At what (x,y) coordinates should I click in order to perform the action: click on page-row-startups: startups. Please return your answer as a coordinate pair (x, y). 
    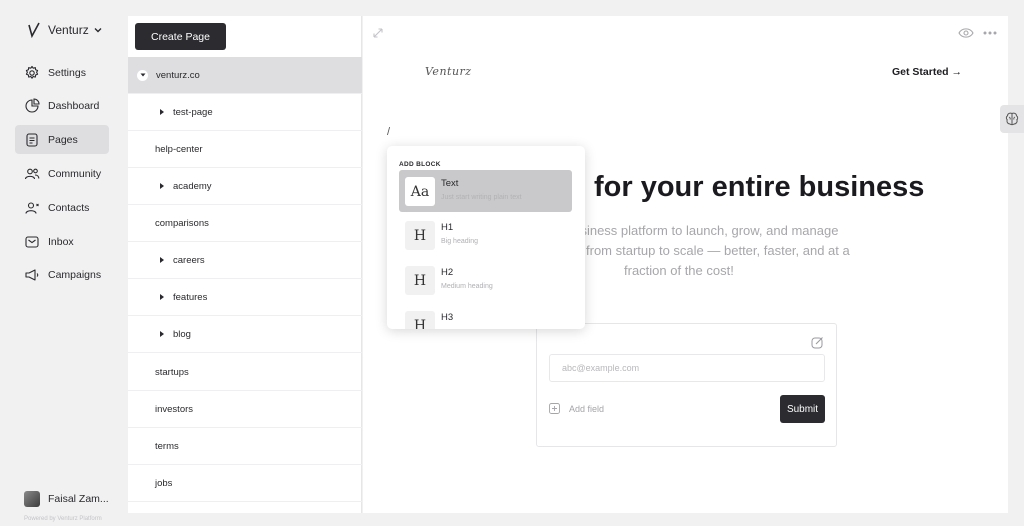
    Looking at the image, I should click on (245, 372).